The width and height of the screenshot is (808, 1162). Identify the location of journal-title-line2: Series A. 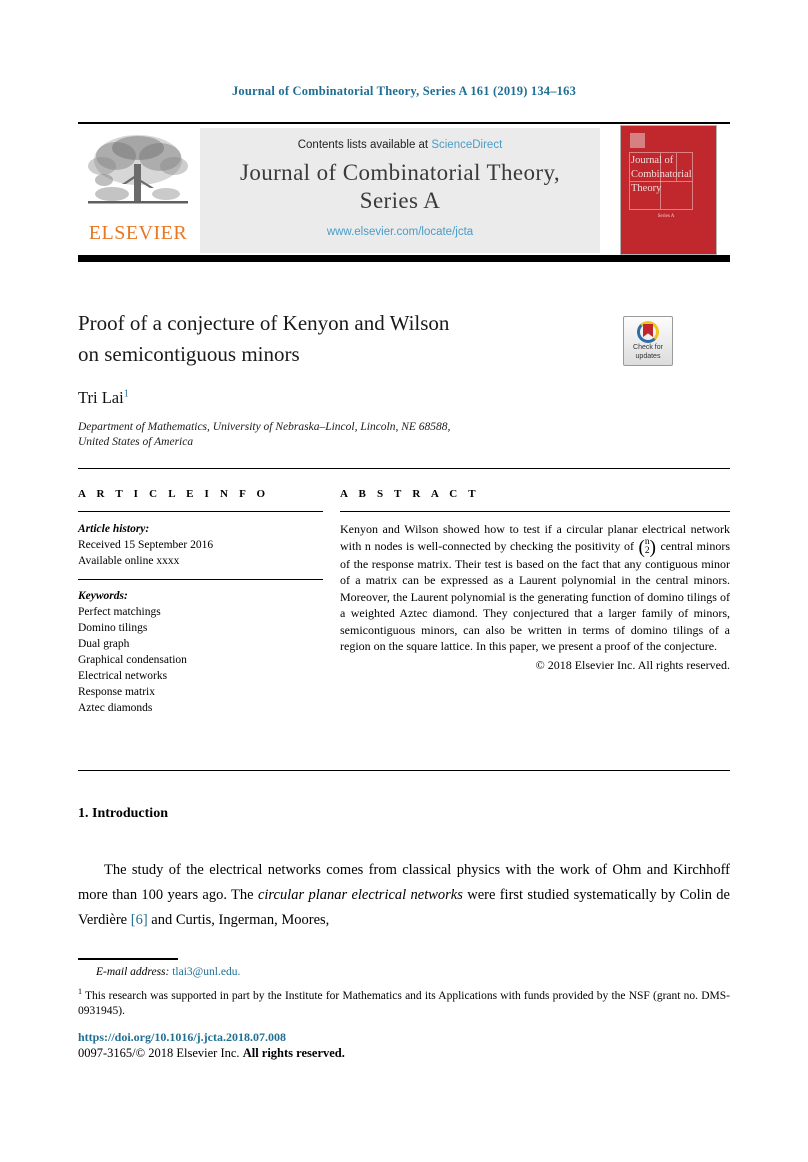
(400, 200).